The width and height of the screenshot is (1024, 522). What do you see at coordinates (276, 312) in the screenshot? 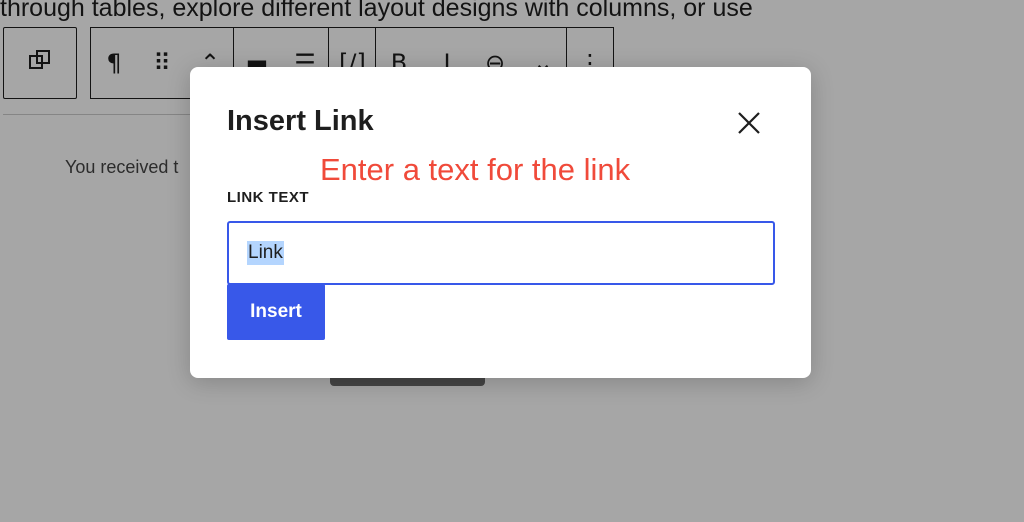
I see `insert-button: Insert` at bounding box center [276, 312].